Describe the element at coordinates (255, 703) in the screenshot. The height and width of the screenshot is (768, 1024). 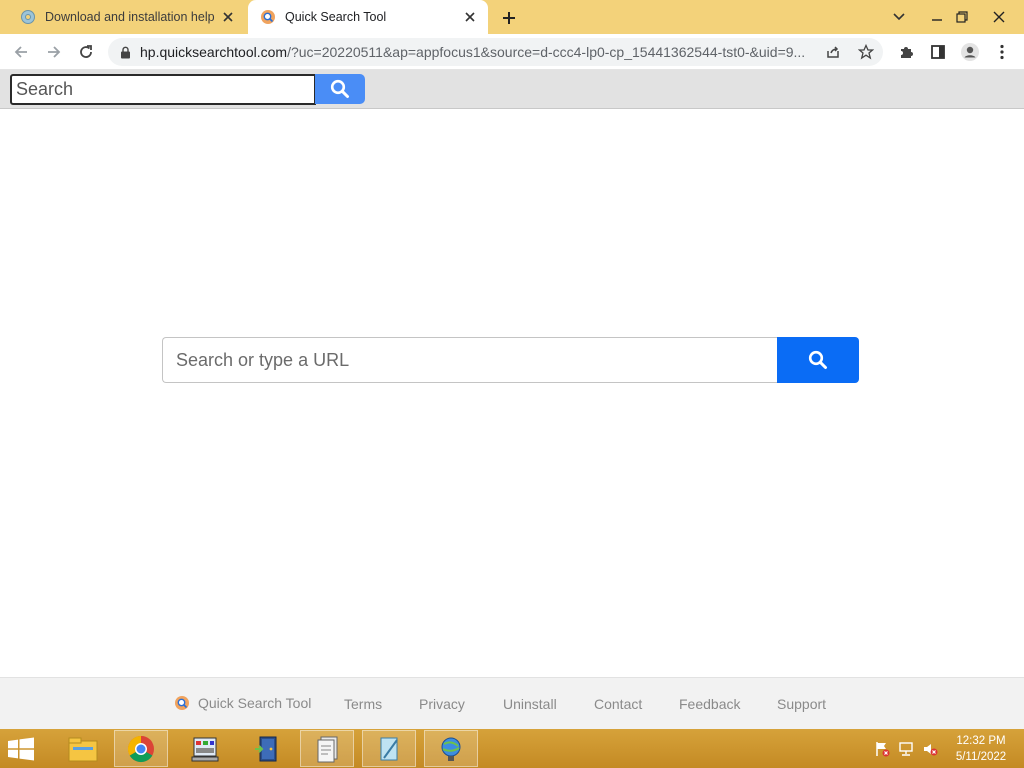
I see `footer-brand-label: Quick Search Tool` at that location.